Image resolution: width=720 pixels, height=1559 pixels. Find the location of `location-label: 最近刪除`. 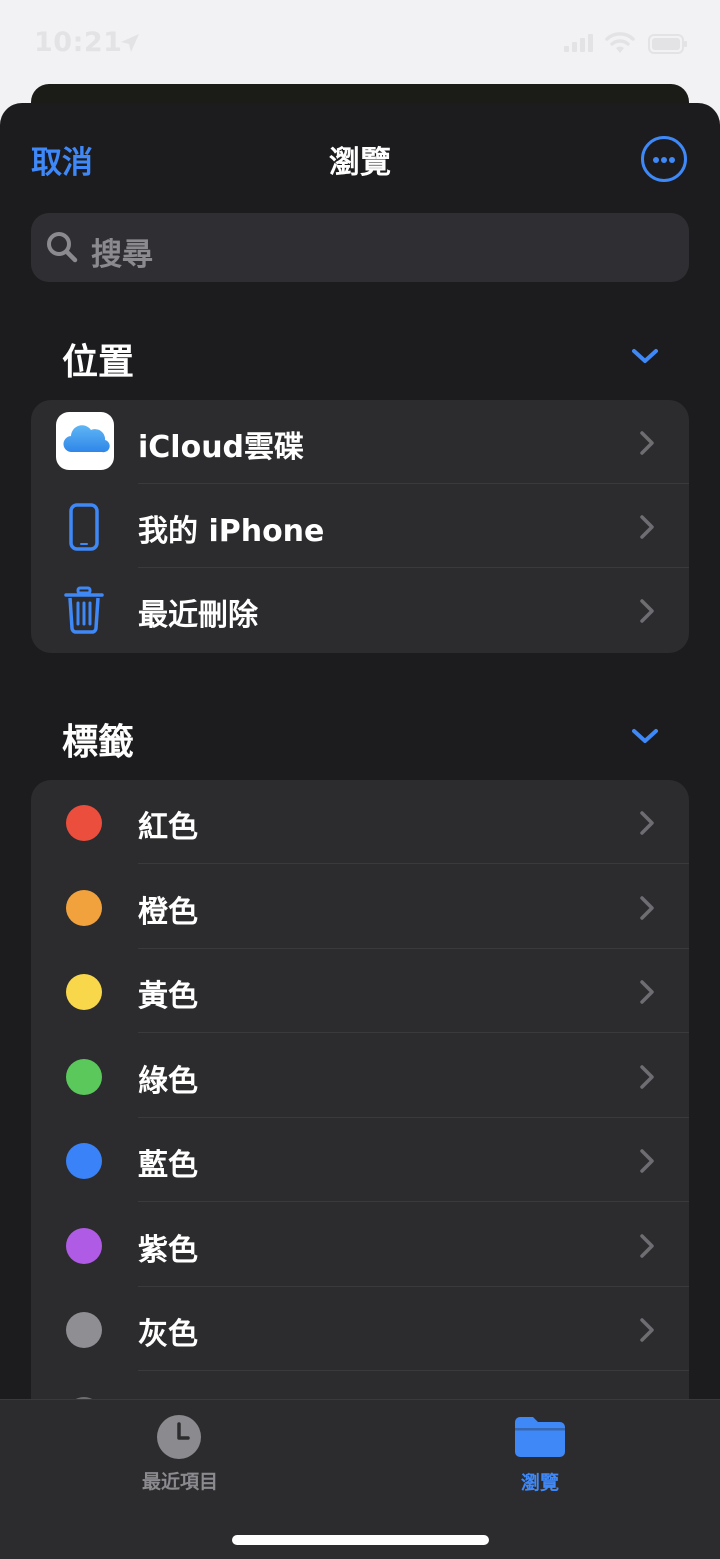

location-label: 最近刪除 is located at coordinates (198, 615).